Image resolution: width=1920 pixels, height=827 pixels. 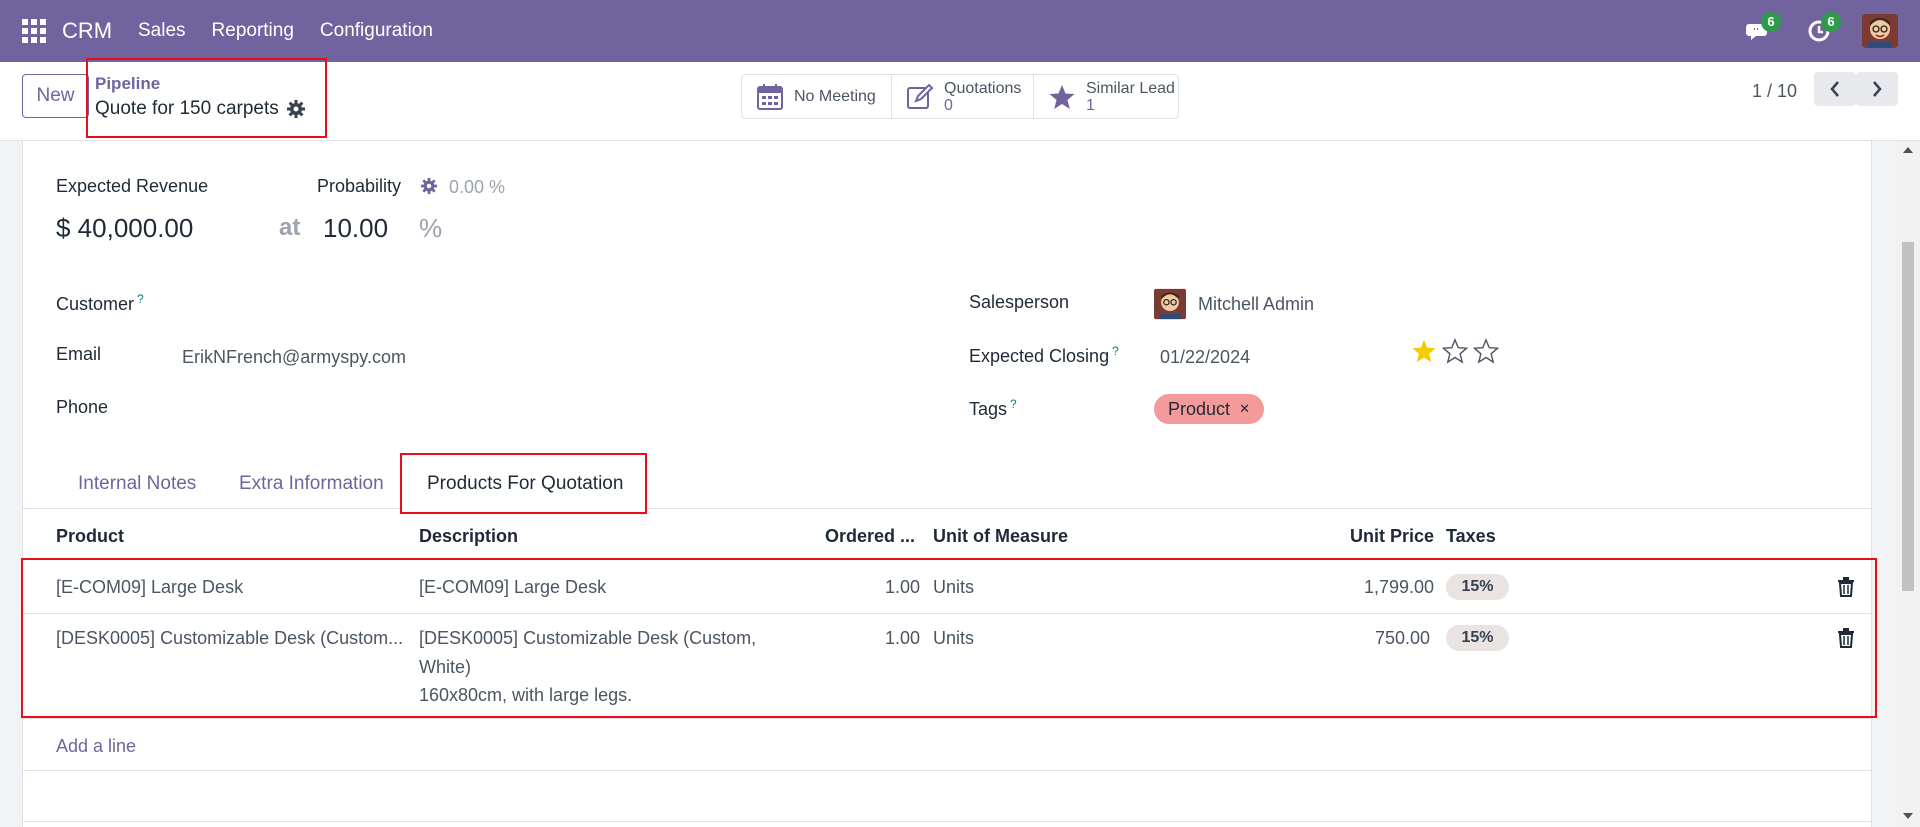 I want to click on edit-document-icon, so click(x=920, y=96).